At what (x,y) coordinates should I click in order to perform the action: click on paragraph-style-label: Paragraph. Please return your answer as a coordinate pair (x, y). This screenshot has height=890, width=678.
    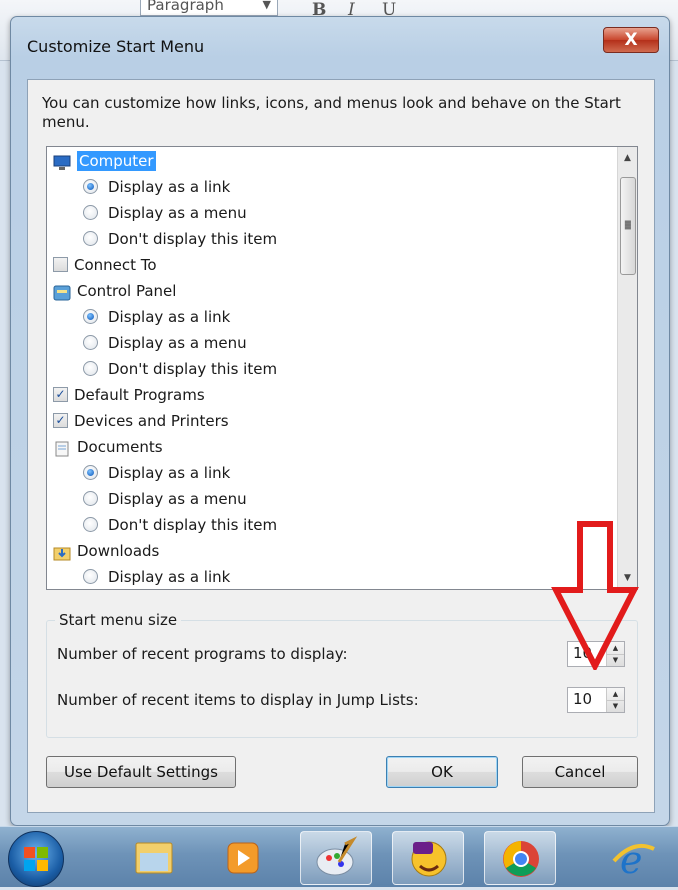
    Looking at the image, I should click on (185, 7).